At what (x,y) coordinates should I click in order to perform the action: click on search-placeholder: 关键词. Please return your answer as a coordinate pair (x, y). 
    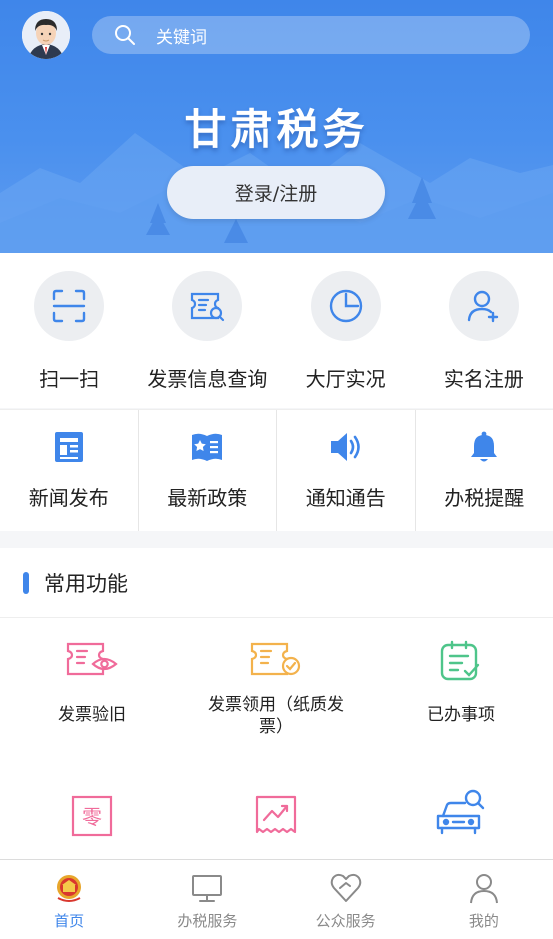
    Looking at the image, I should click on (181, 37).